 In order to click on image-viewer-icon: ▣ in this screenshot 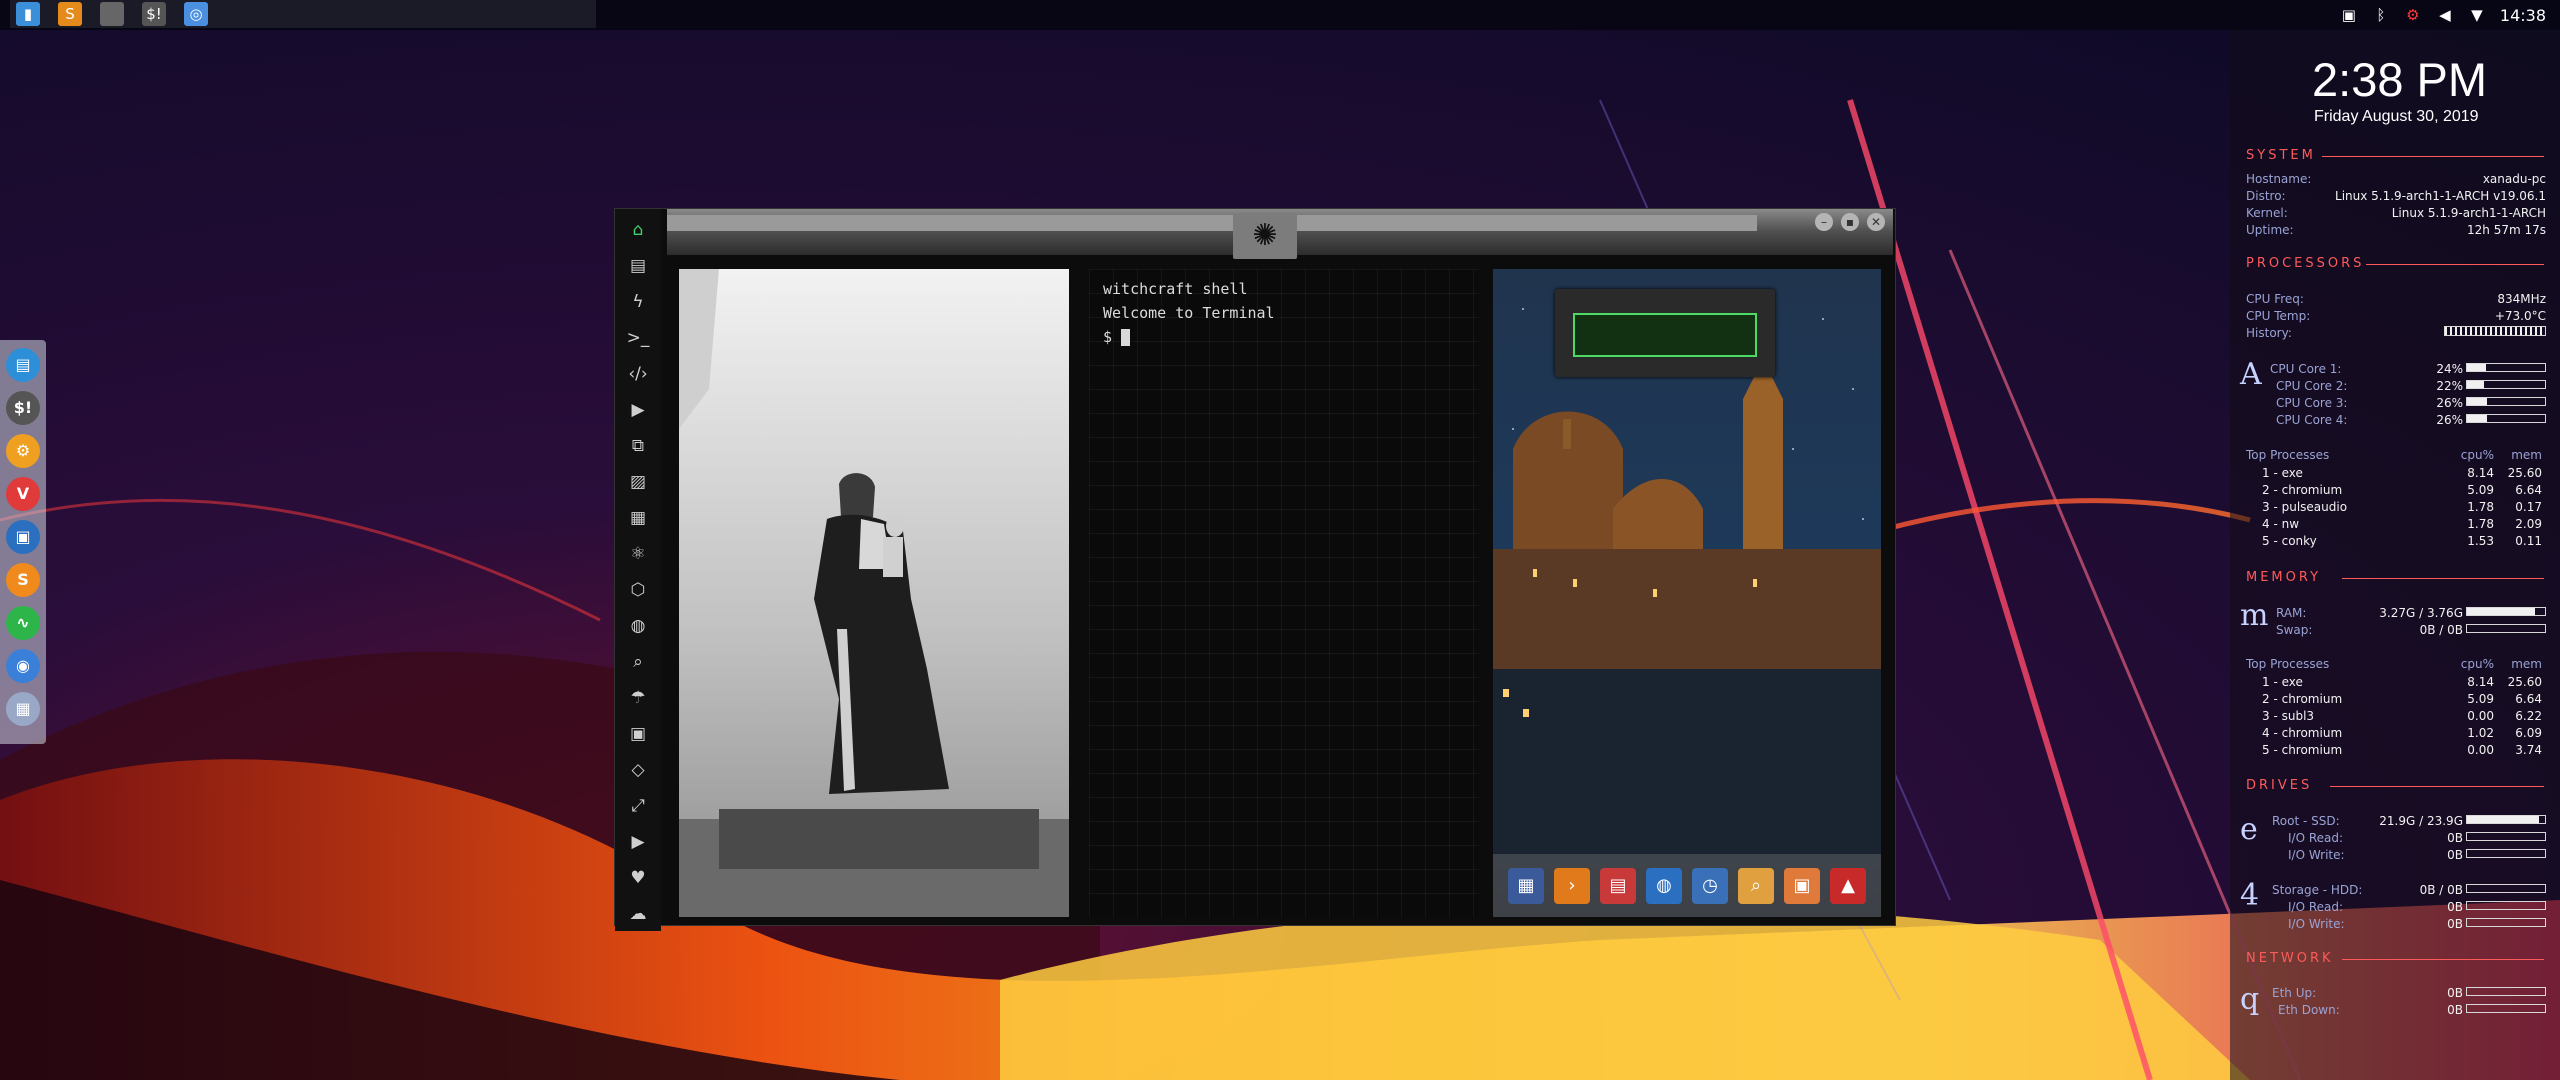, I will do `click(1802, 885)`.